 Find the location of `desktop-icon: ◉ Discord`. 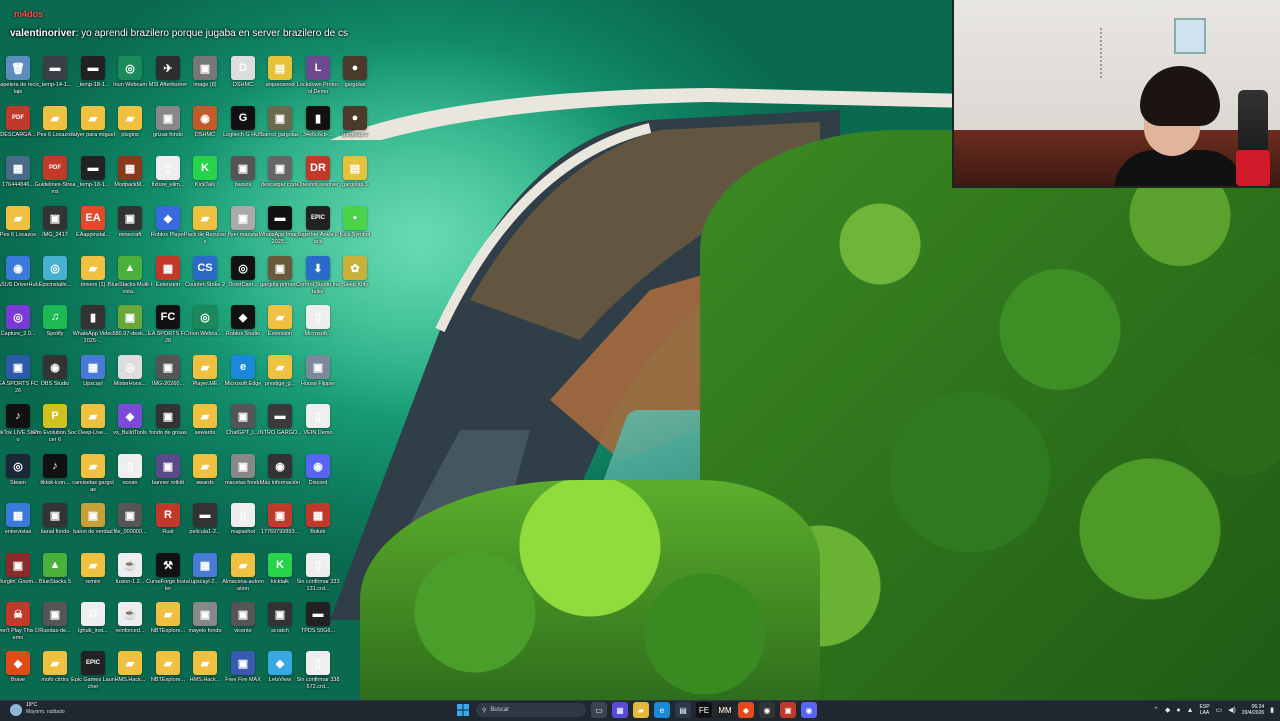

desktop-icon: ◉ Discord is located at coordinates (318, 473).